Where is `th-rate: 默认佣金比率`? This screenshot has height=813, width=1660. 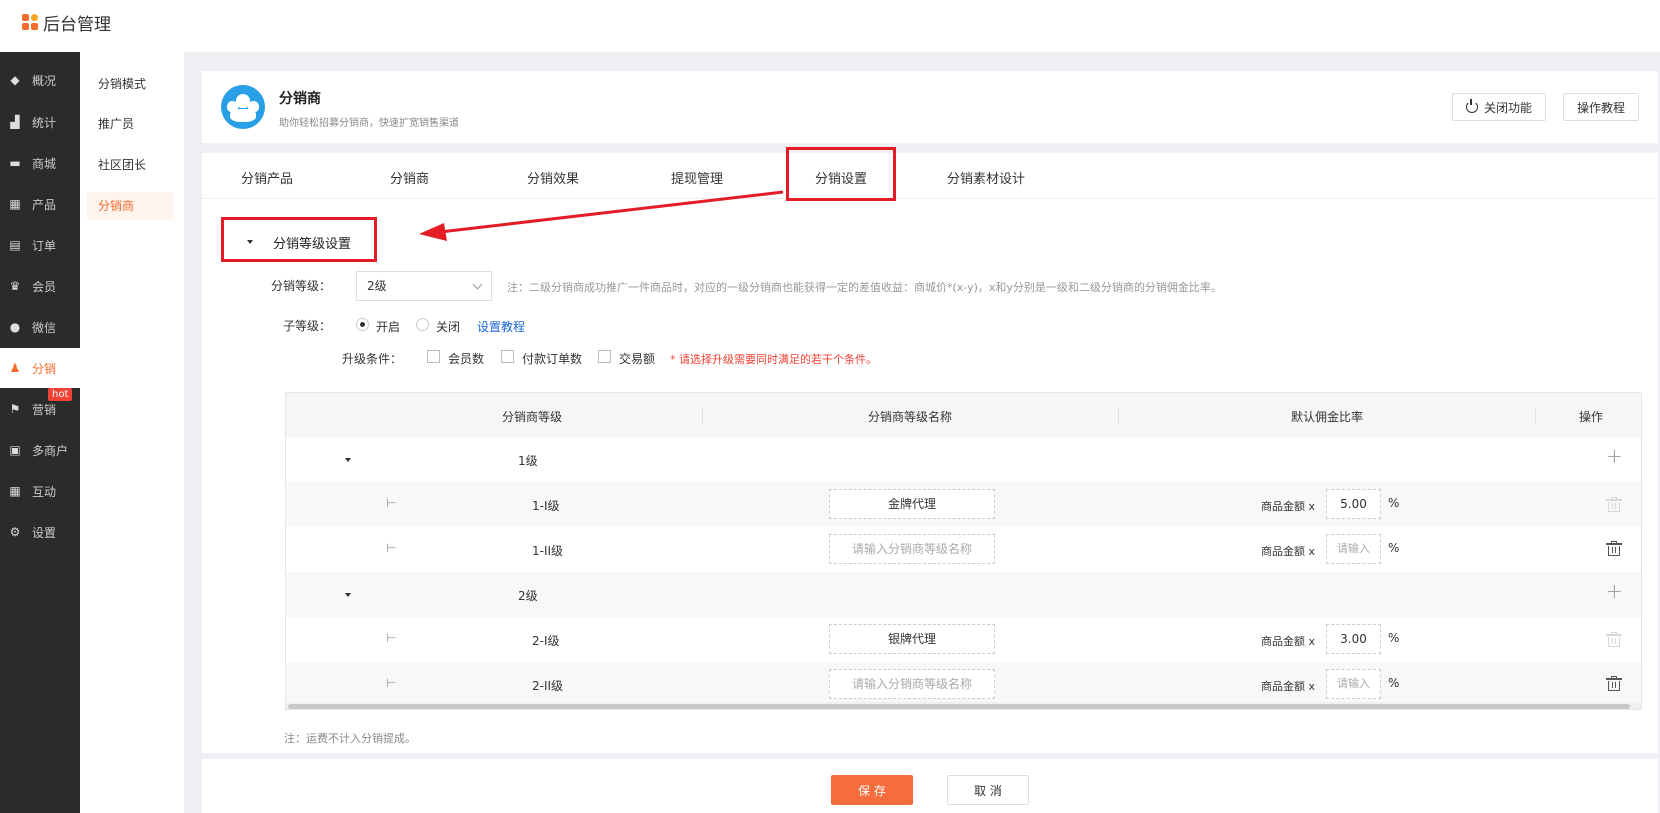 th-rate: 默认佣金比率 is located at coordinates (1327, 417).